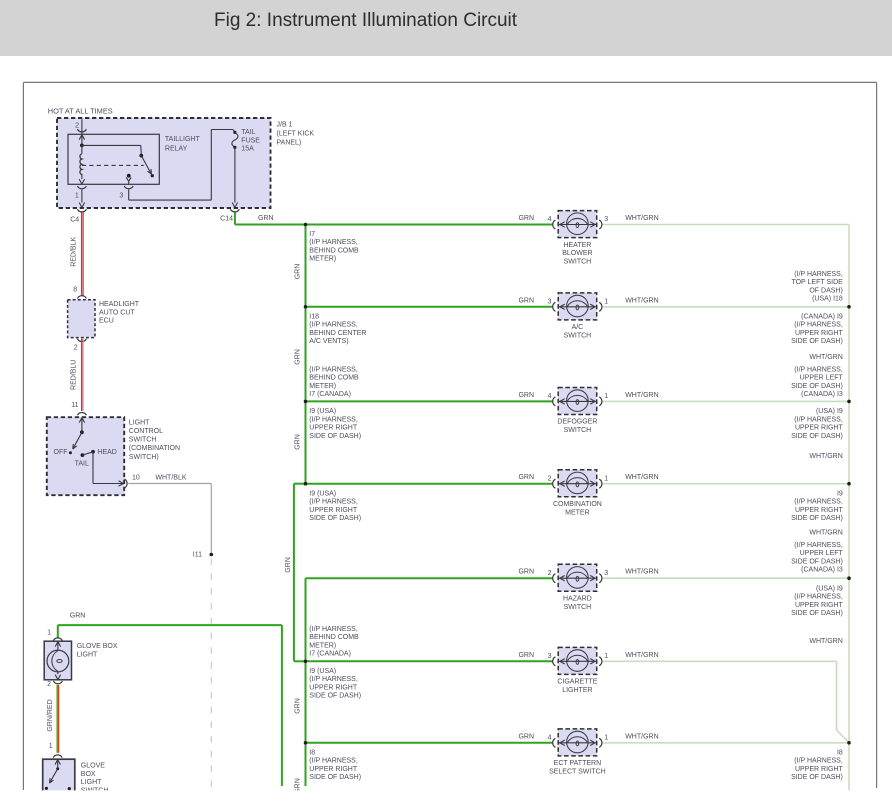  What do you see at coordinates (106, 321) in the screenshot?
I see `svg-text: ECU` at bounding box center [106, 321].